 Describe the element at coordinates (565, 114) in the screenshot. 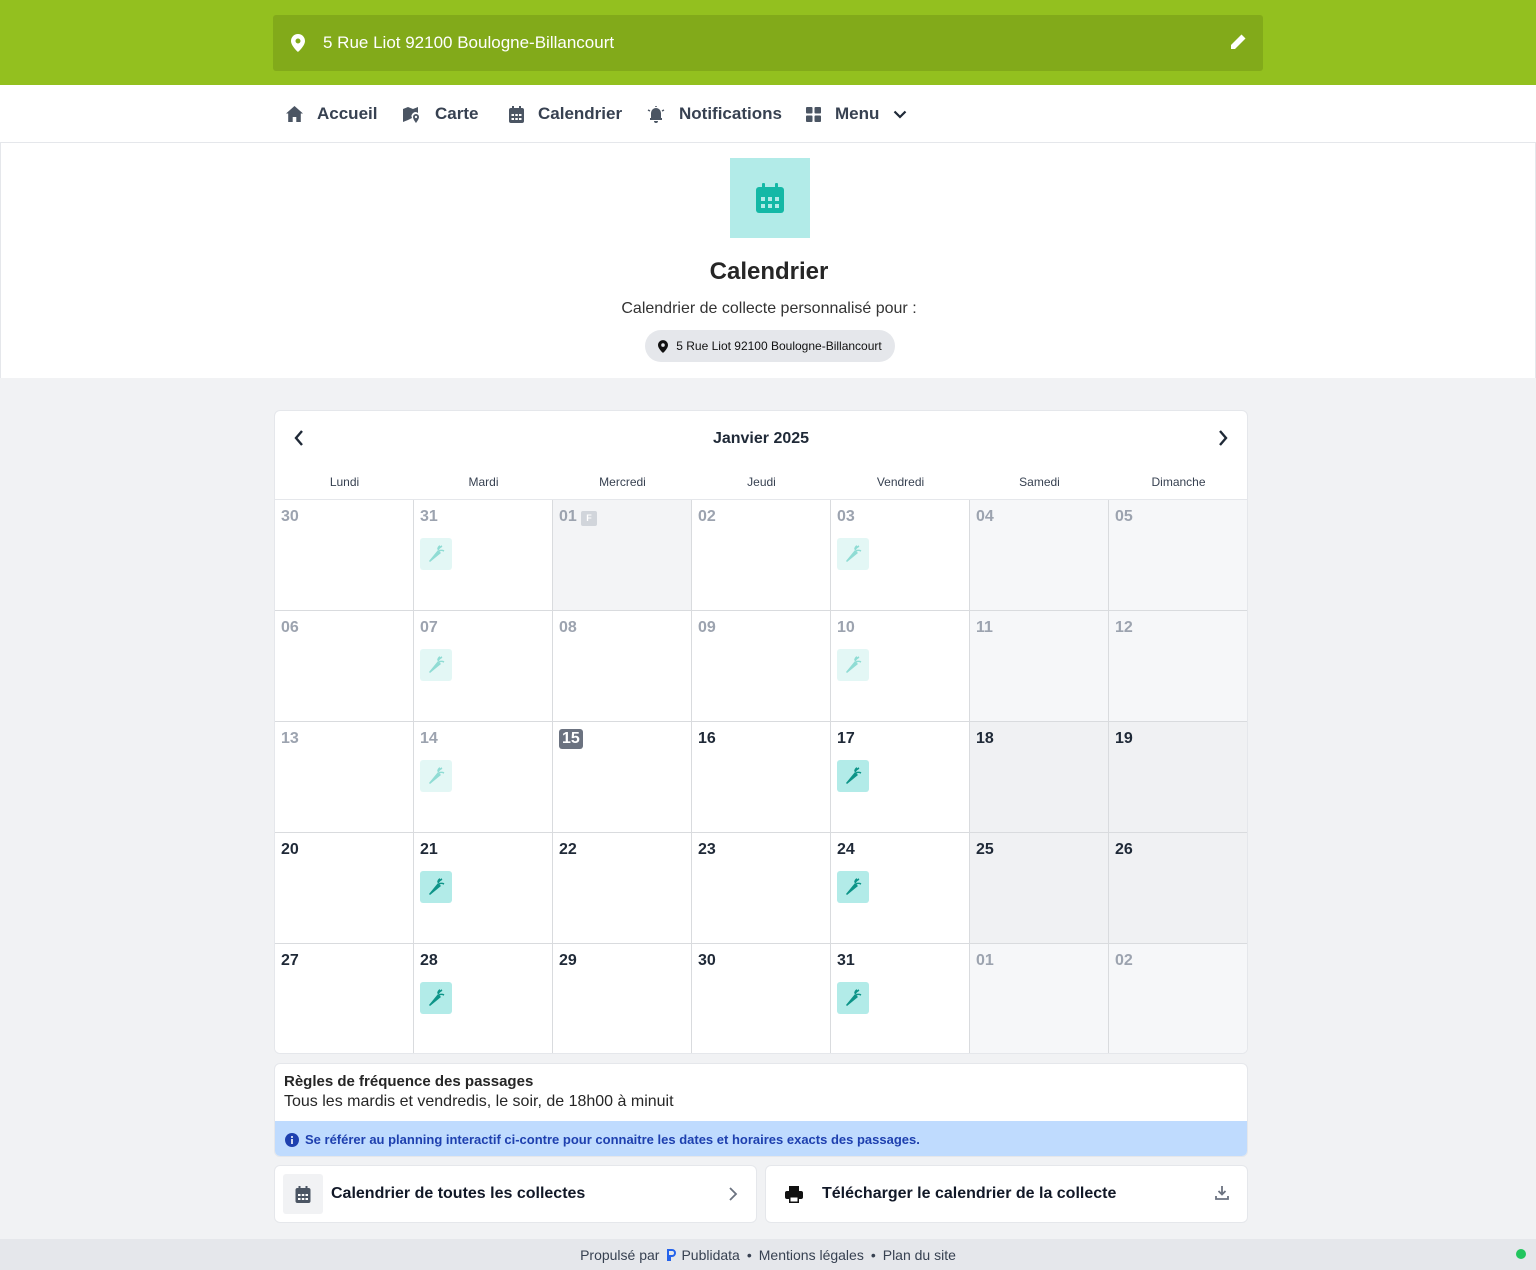

I see `nav-item-calendrier: Calendrier` at that location.